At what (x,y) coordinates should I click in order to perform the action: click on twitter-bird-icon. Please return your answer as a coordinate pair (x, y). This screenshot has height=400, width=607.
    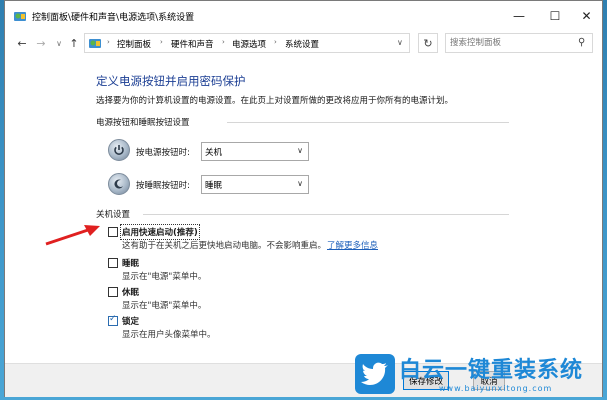
    Looking at the image, I should click on (375, 374).